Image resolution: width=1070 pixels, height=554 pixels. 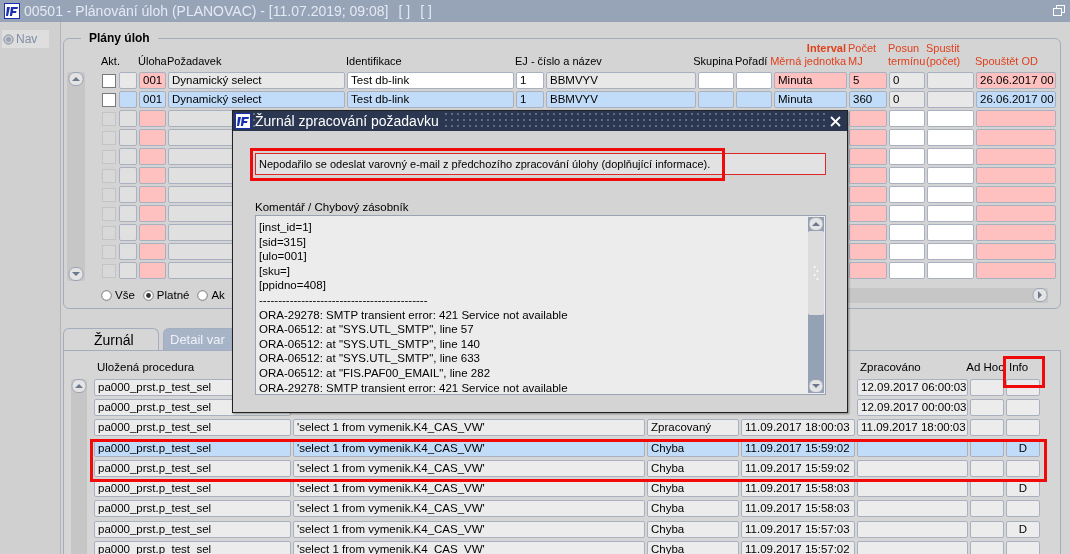 I want to click on group-header: Interval, so click(x=826, y=48).